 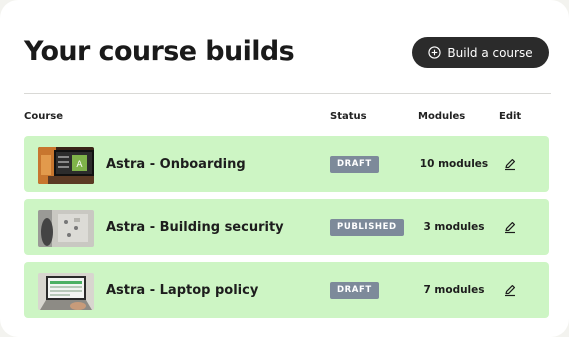 What do you see at coordinates (66, 165) in the screenshot?
I see `course-thumbnail-onboarding: A` at bounding box center [66, 165].